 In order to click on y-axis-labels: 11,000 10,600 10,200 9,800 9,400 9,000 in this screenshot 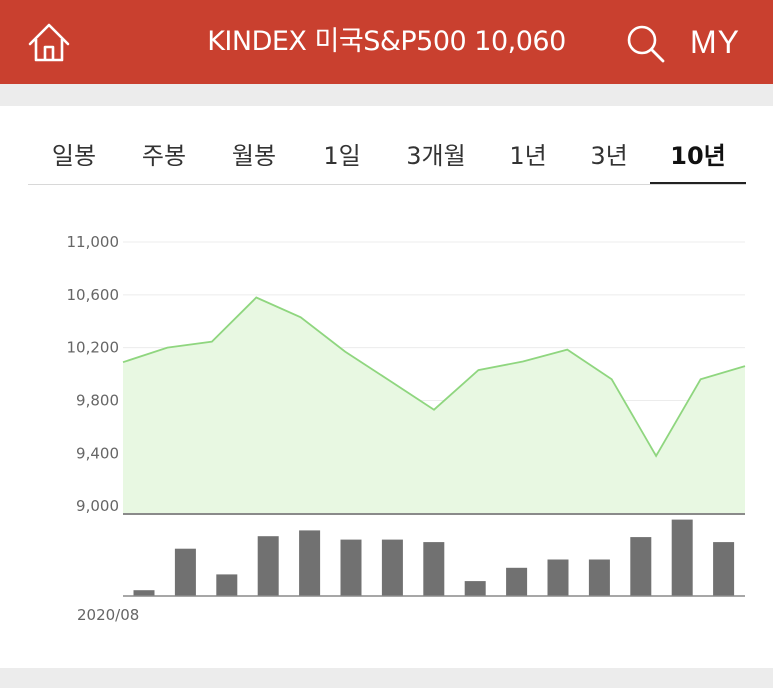, I will do `click(93, 374)`.